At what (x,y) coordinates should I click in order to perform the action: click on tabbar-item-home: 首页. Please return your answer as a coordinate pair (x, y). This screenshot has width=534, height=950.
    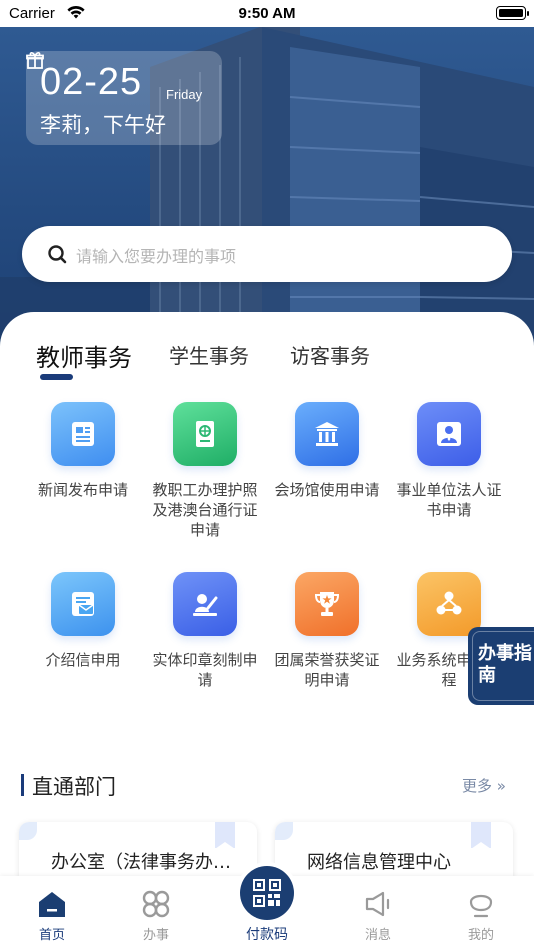
    Looking at the image, I should click on (52, 916).